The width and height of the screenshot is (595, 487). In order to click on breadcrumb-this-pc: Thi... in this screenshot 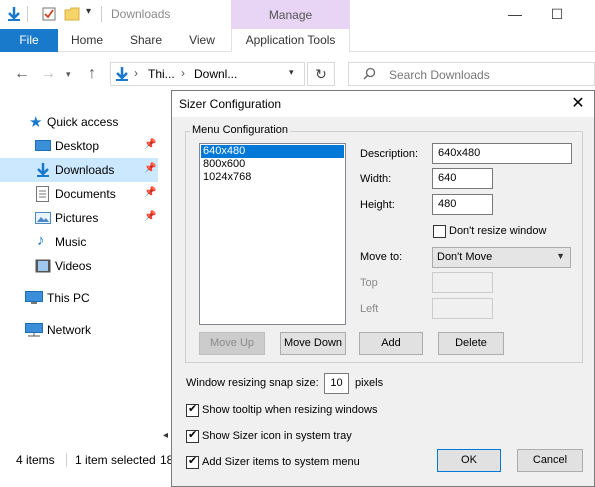, I will do `click(161, 74)`.